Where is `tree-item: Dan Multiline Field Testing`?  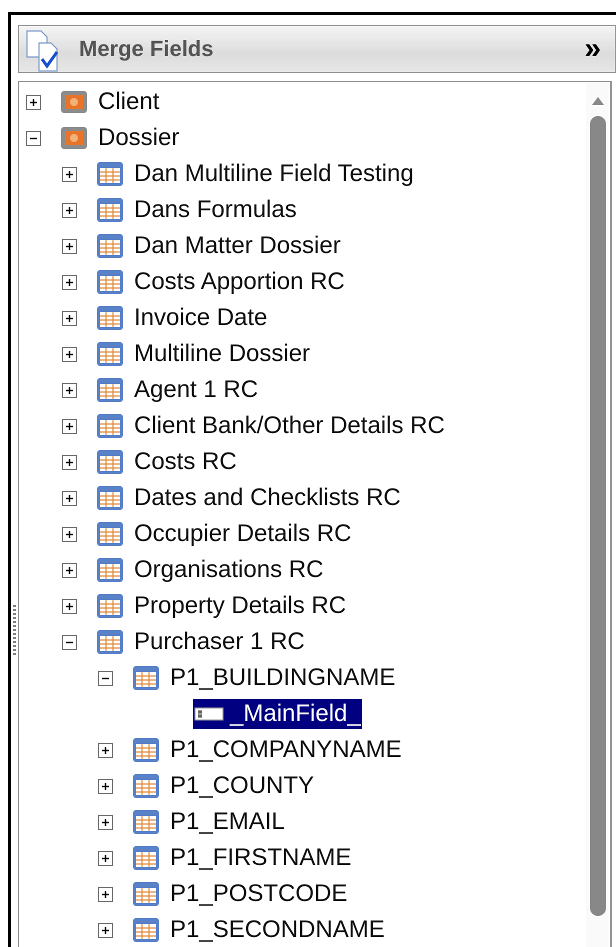 tree-item: Dan Multiline Field Testing is located at coordinates (274, 174).